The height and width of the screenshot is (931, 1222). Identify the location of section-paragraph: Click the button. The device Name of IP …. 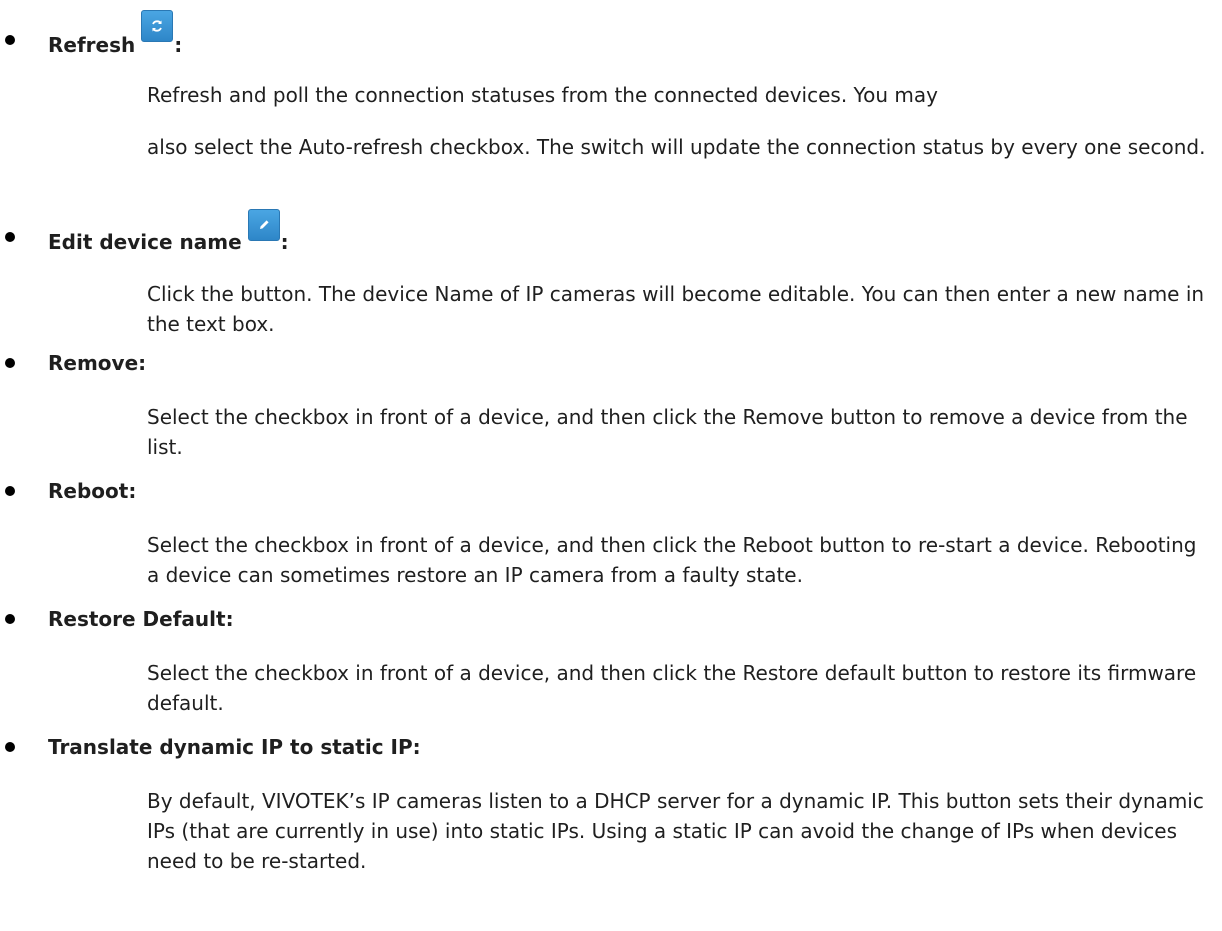
(676, 309).